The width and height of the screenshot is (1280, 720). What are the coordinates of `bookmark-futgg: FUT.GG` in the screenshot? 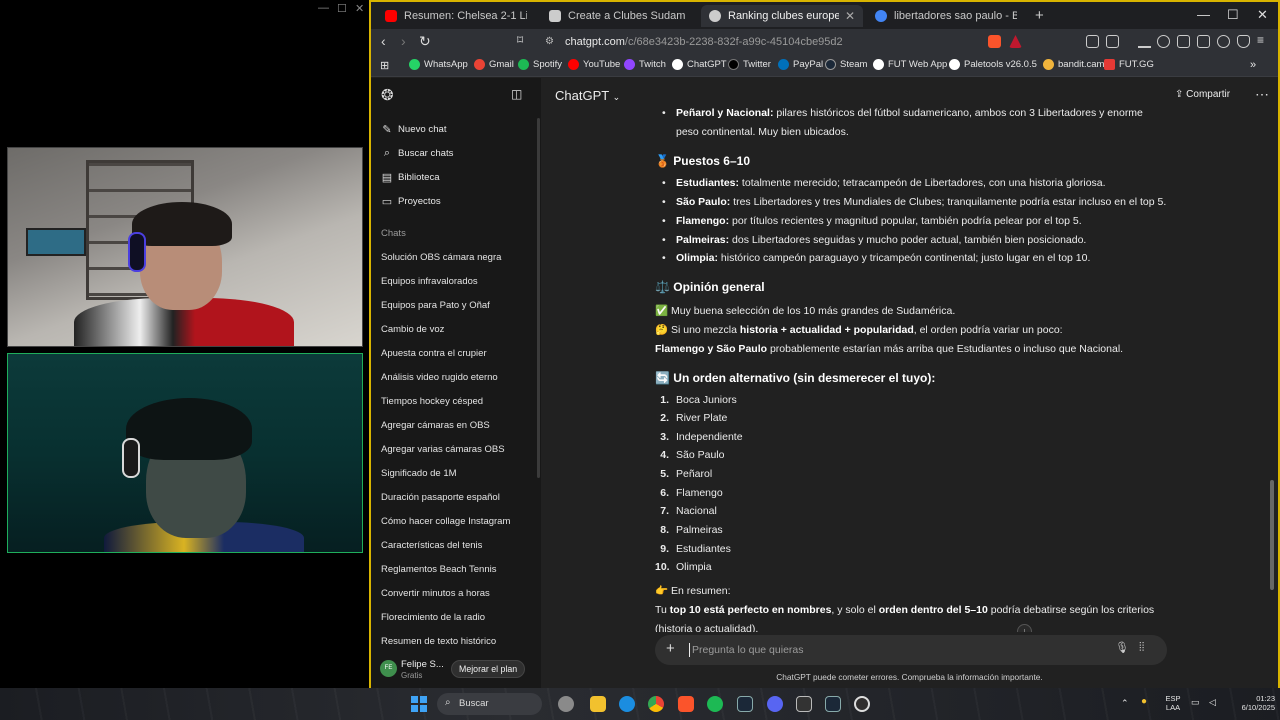 It's located at (1129, 64).